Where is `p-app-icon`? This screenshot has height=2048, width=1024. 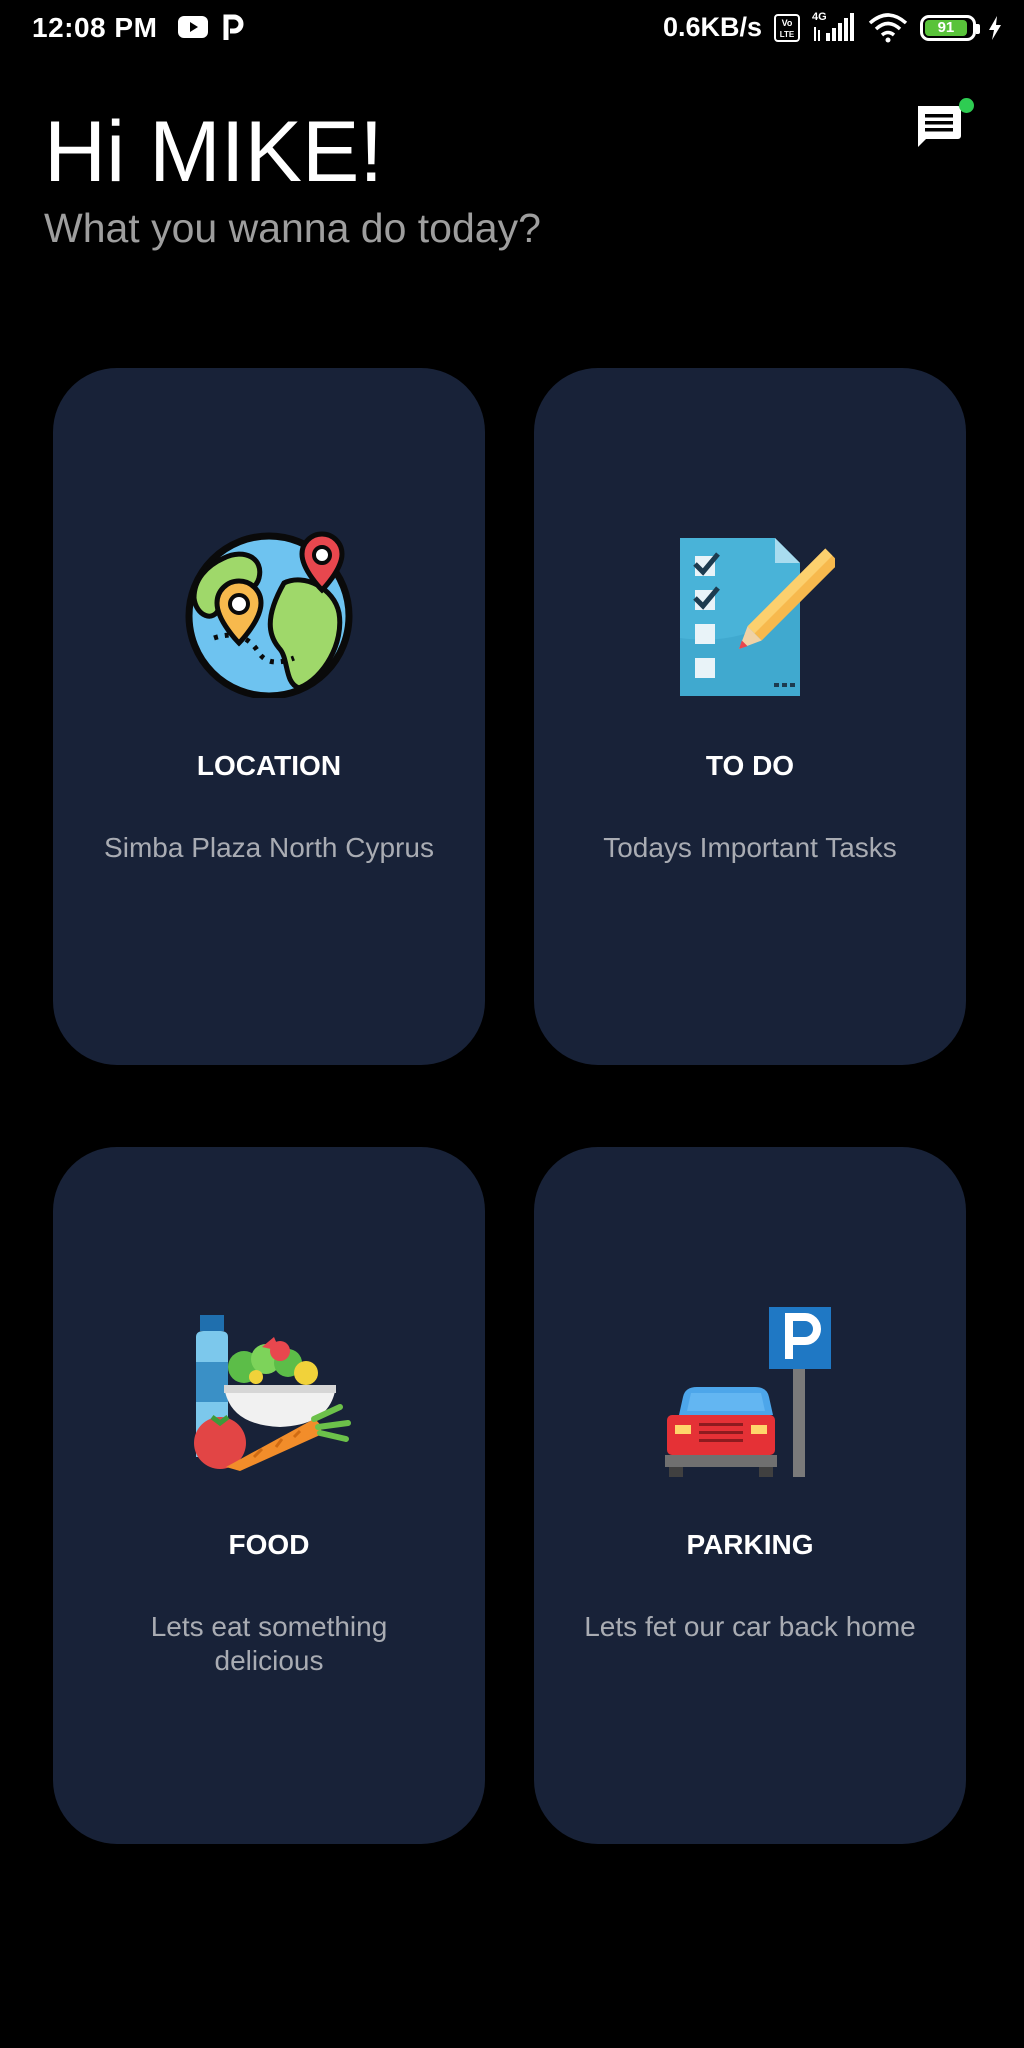 p-app-icon is located at coordinates (233, 27).